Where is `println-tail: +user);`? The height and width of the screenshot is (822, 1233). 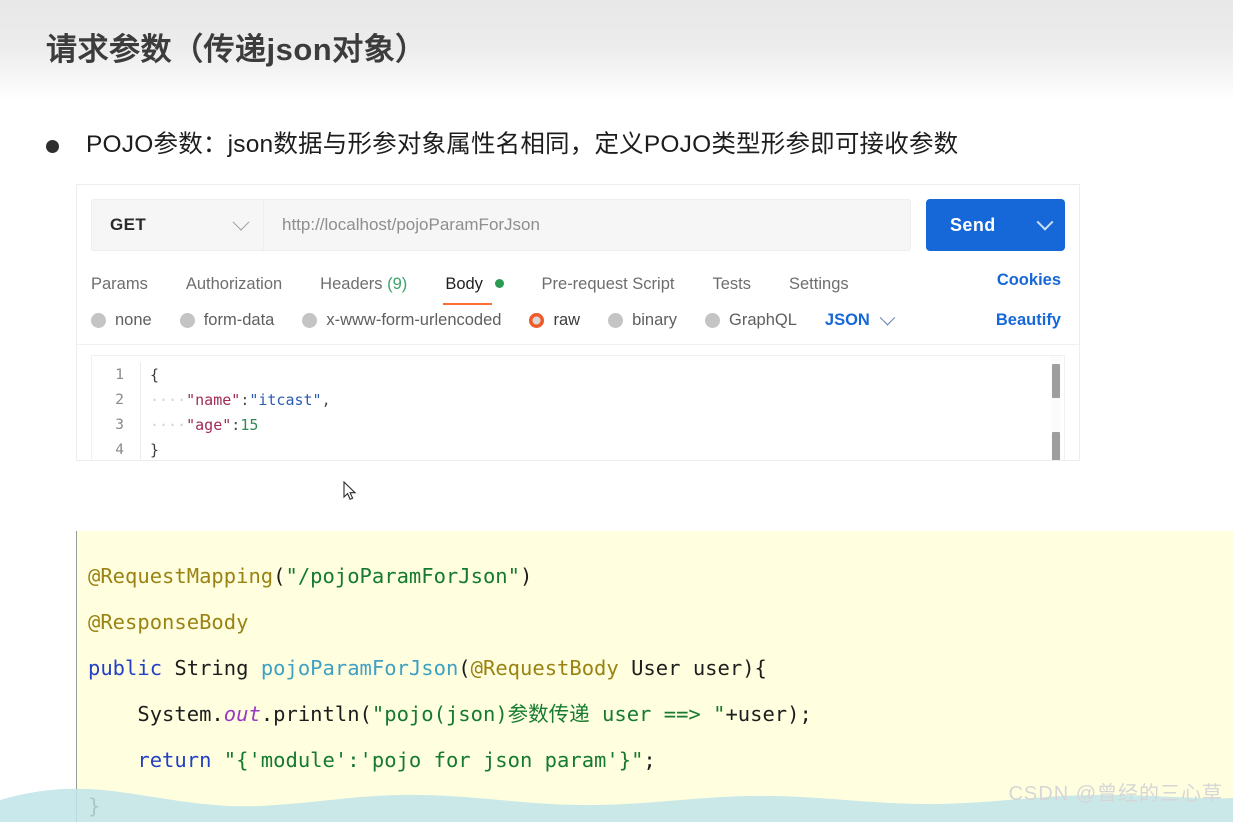
println-tail: +user); is located at coordinates (768, 714).